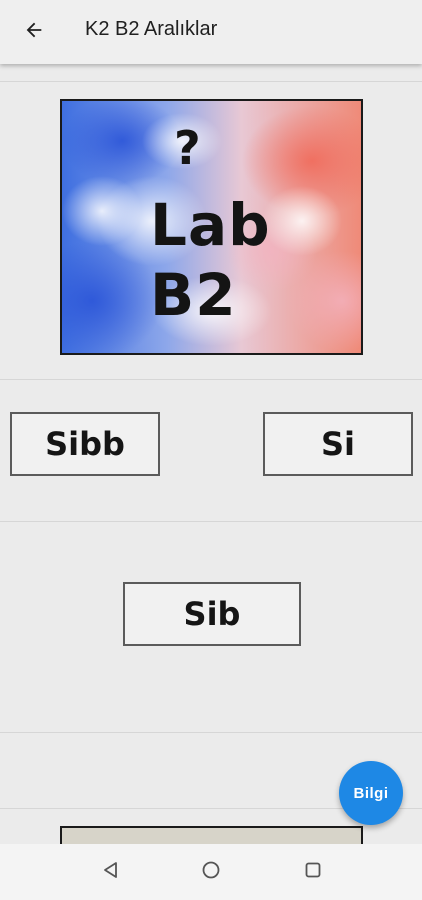 Image resolution: width=422 pixels, height=900 pixels. Describe the element at coordinates (193, 295) in the screenshot. I see `cover-title-line2: B2` at that location.